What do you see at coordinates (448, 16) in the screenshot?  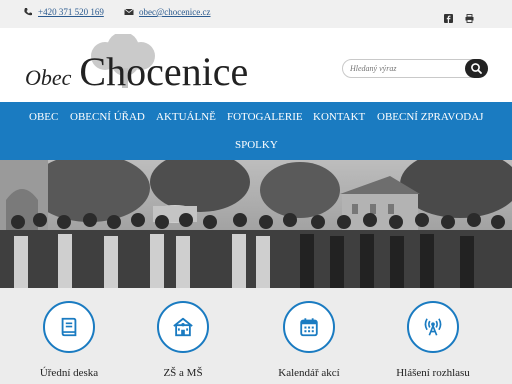 I see `facebook-icon` at bounding box center [448, 16].